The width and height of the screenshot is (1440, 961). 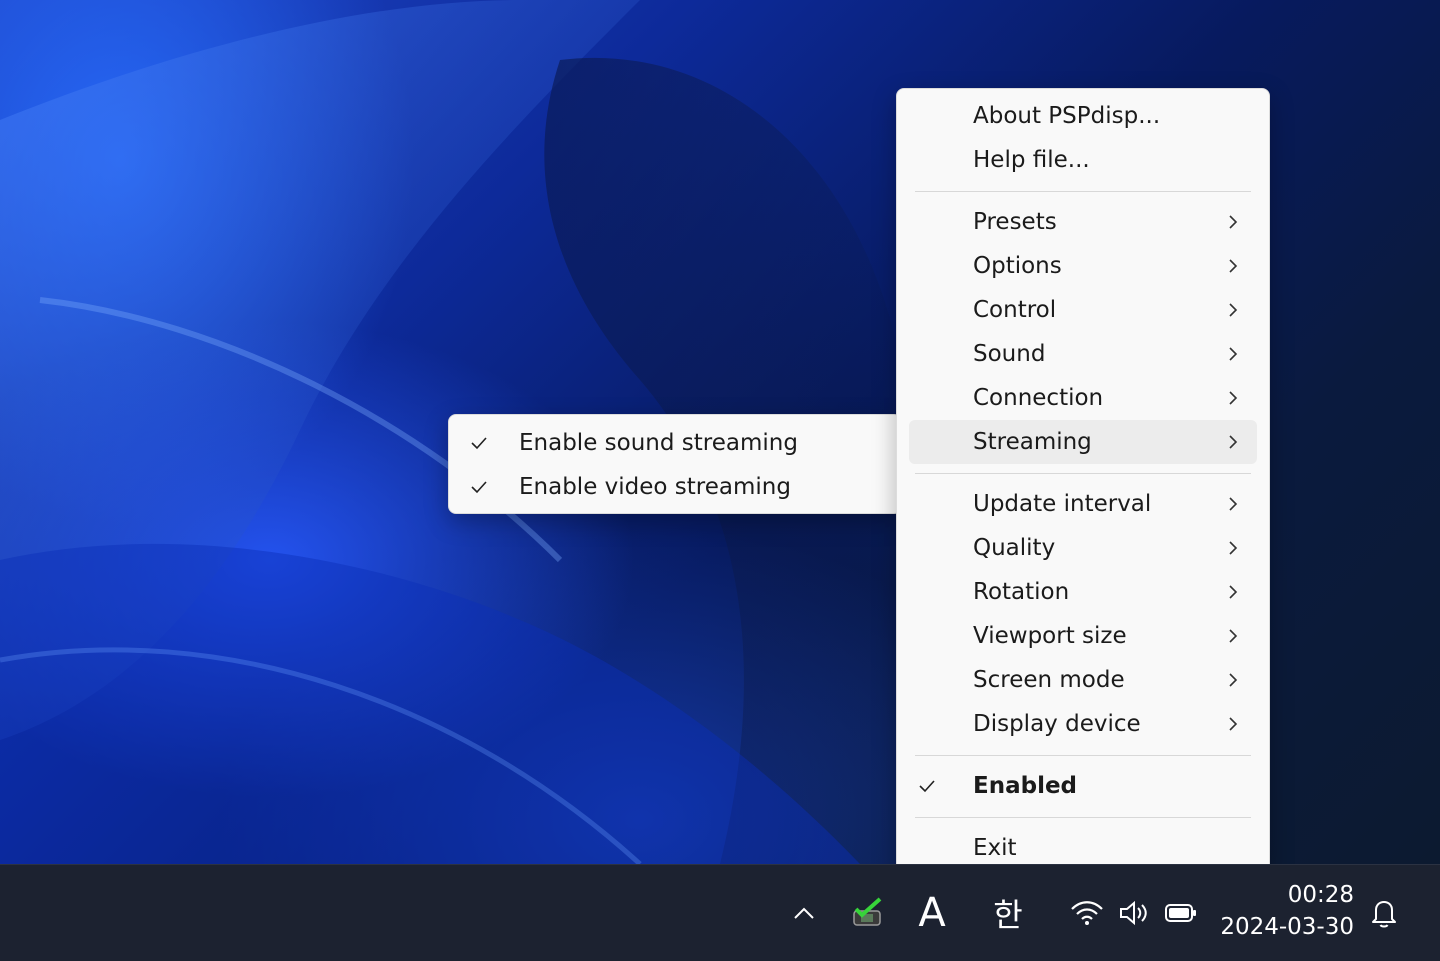 What do you see at coordinates (1287, 927) in the screenshot?
I see `clock-date: 2024-03-30` at bounding box center [1287, 927].